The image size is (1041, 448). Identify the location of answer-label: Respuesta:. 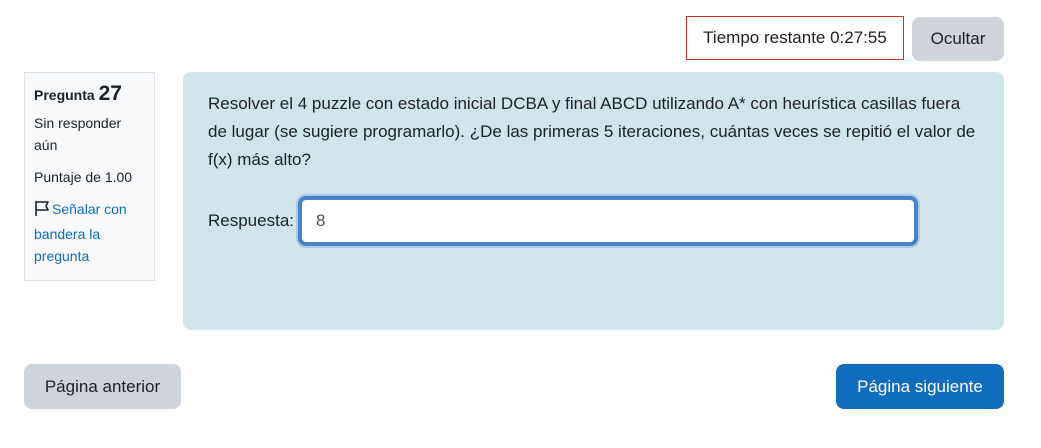
(251, 220).